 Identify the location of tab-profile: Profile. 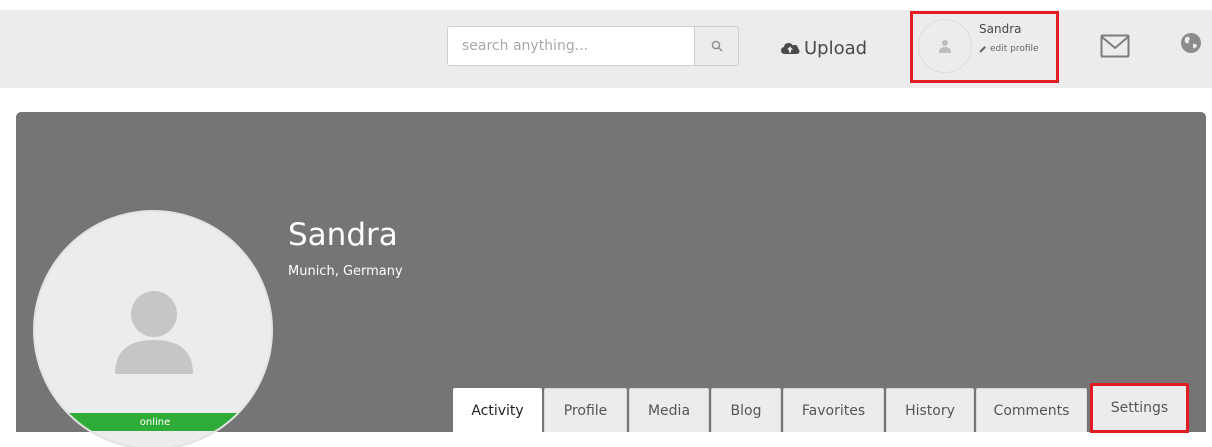
(585, 410).